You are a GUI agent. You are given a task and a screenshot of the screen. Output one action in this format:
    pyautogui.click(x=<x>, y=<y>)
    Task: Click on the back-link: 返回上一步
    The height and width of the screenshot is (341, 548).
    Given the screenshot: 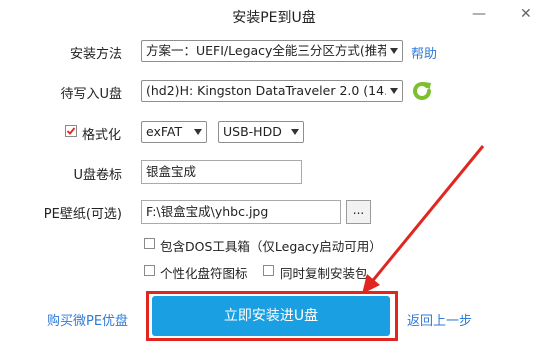 What is the action you would take?
    pyautogui.click(x=439, y=319)
    